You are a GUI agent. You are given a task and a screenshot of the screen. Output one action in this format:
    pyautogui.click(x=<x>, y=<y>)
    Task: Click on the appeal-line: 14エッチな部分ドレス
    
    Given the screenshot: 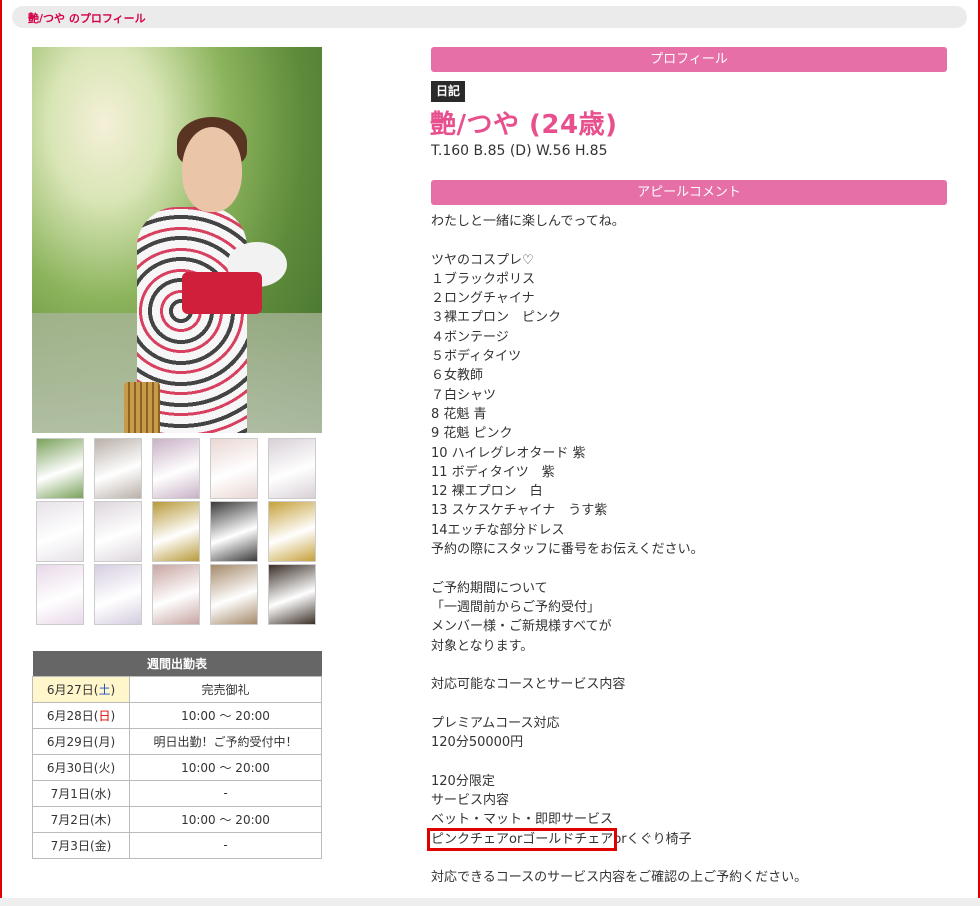 What is the action you would take?
    pyautogui.click(x=498, y=530)
    